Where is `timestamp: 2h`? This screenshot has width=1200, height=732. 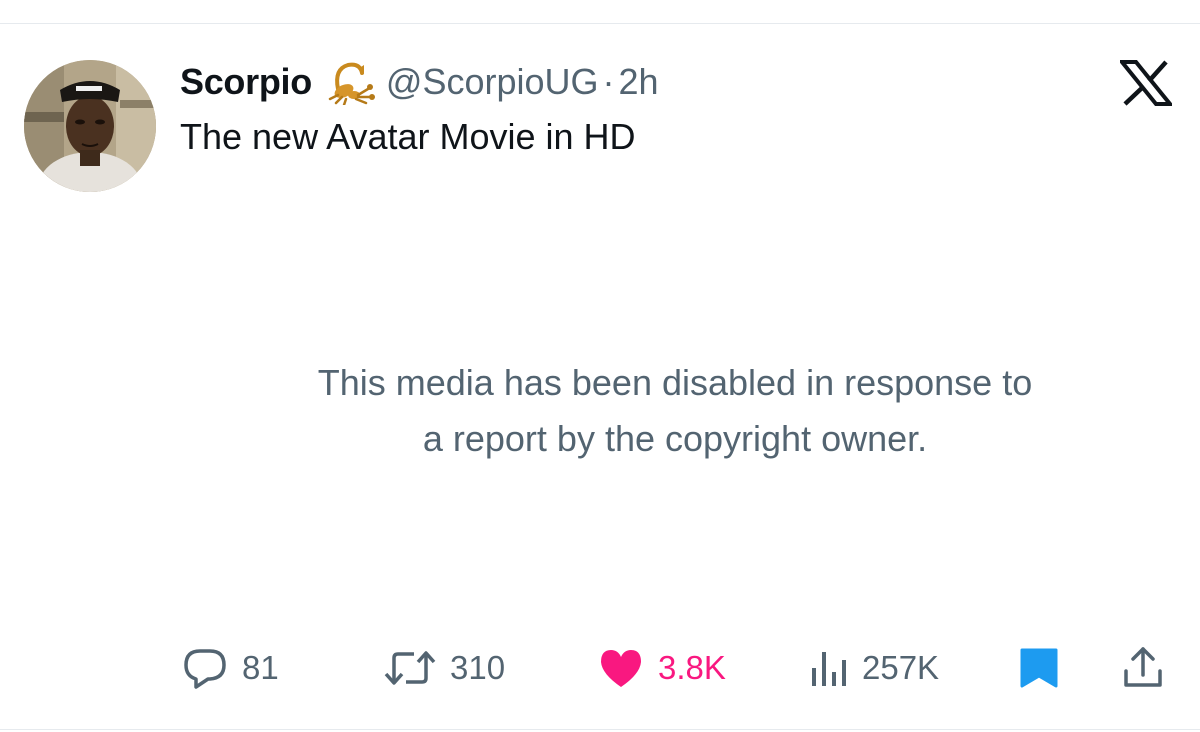
timestamp: 2h is located at coordinates (639, 82).